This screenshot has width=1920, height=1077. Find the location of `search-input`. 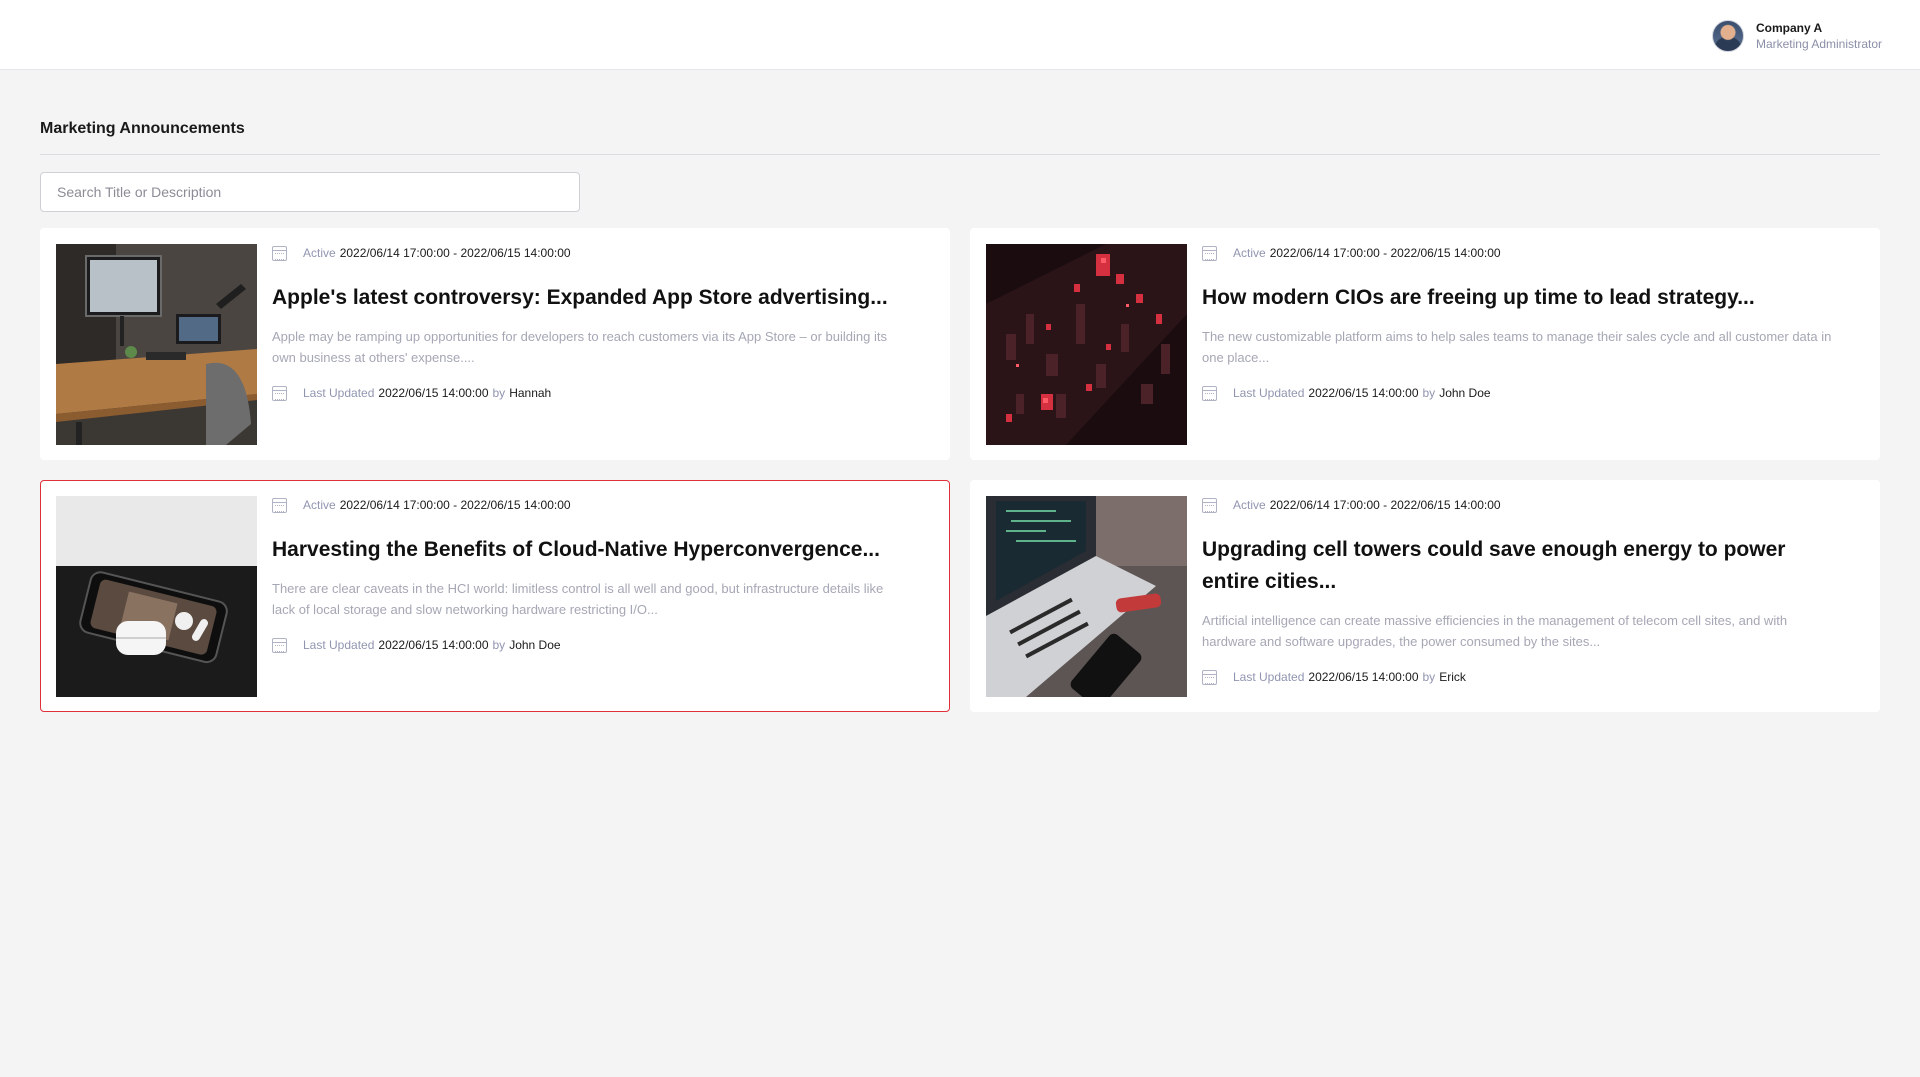

search-input is located at coordinates (310, 192).